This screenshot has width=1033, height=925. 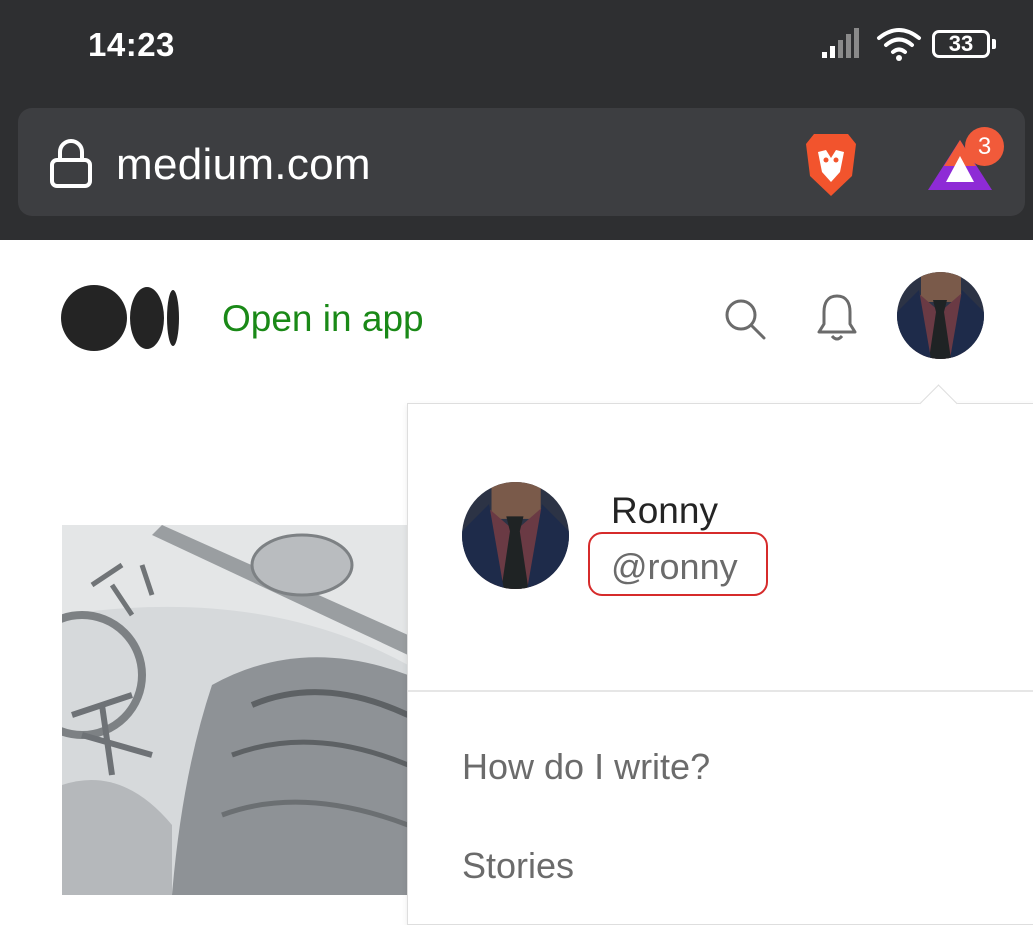 I want to click on menu-item-how-do-i-write: How do I write?, so click(x=586, y=767).